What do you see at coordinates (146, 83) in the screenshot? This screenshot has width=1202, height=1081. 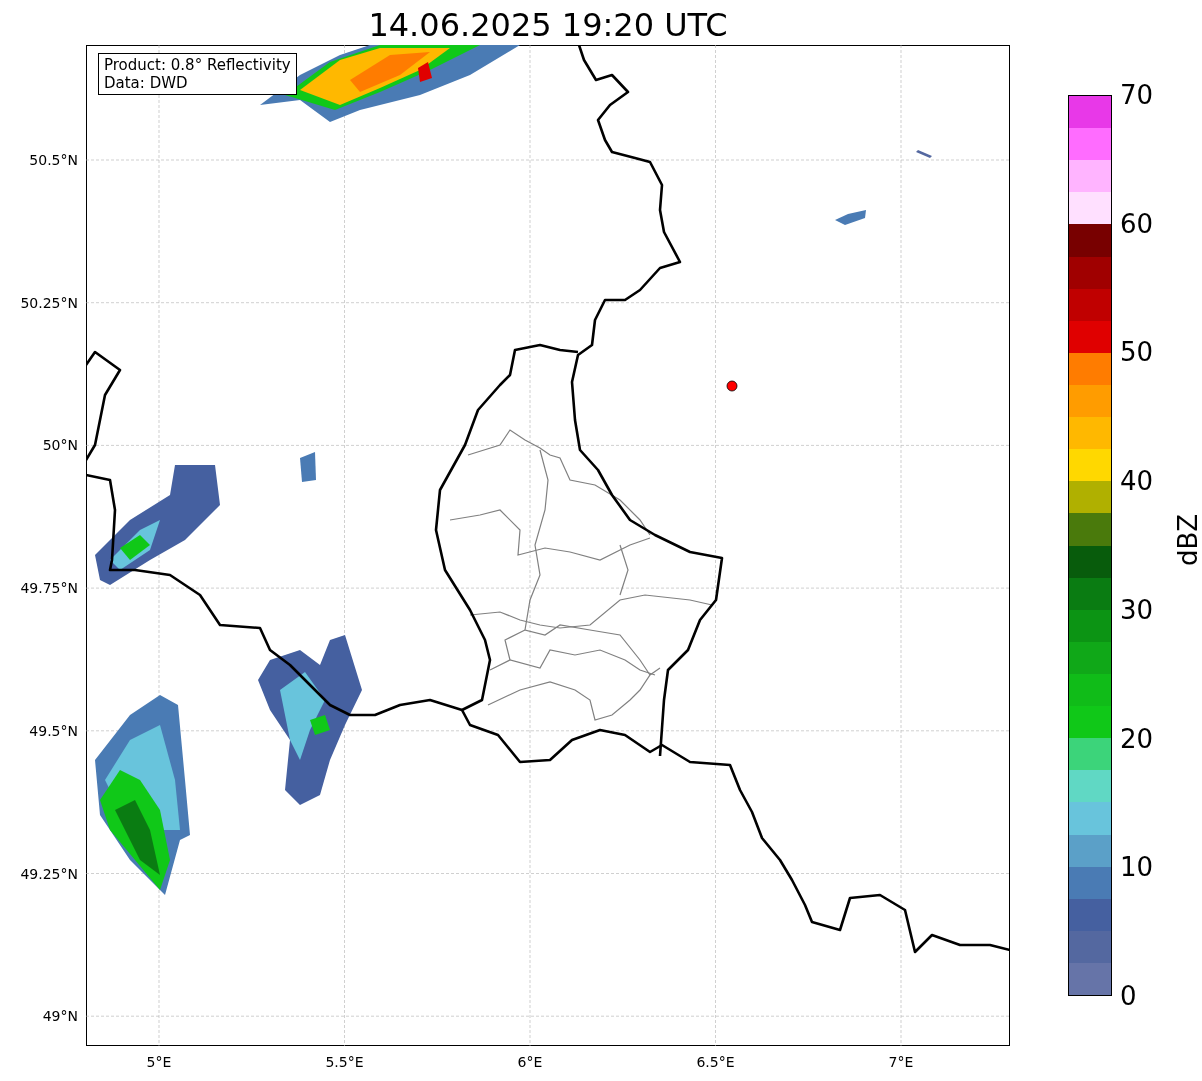 I see `annotation-text: Data: DWD` at bounding box center [146, 83].